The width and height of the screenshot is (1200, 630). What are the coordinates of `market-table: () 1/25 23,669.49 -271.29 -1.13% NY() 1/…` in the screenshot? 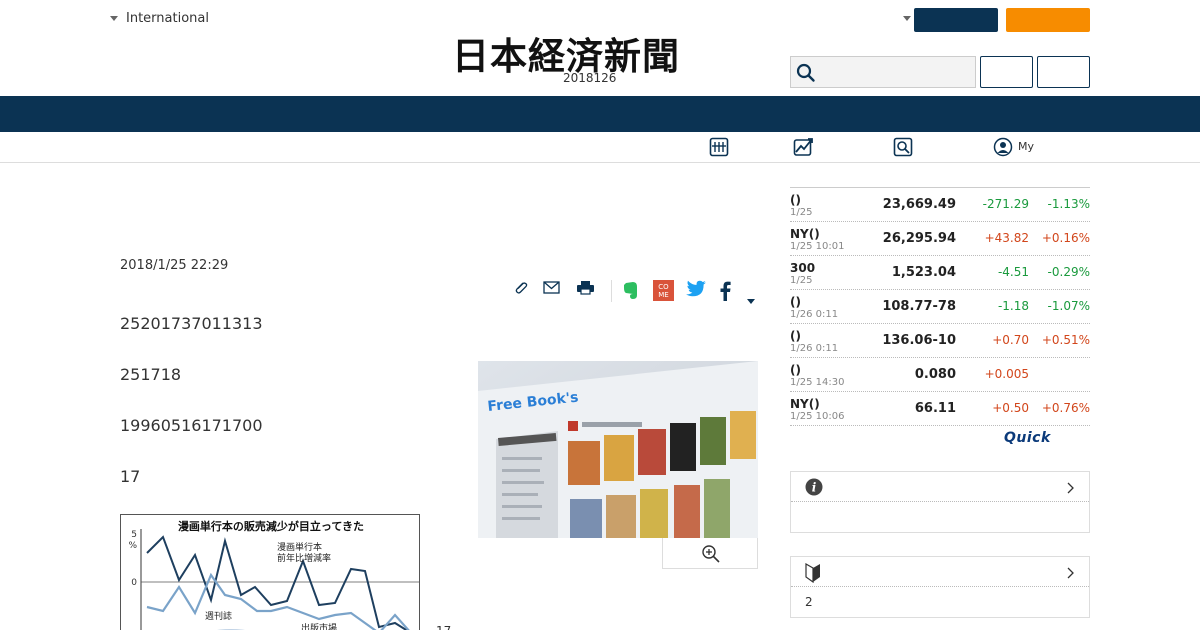 It's located at (940, 306).